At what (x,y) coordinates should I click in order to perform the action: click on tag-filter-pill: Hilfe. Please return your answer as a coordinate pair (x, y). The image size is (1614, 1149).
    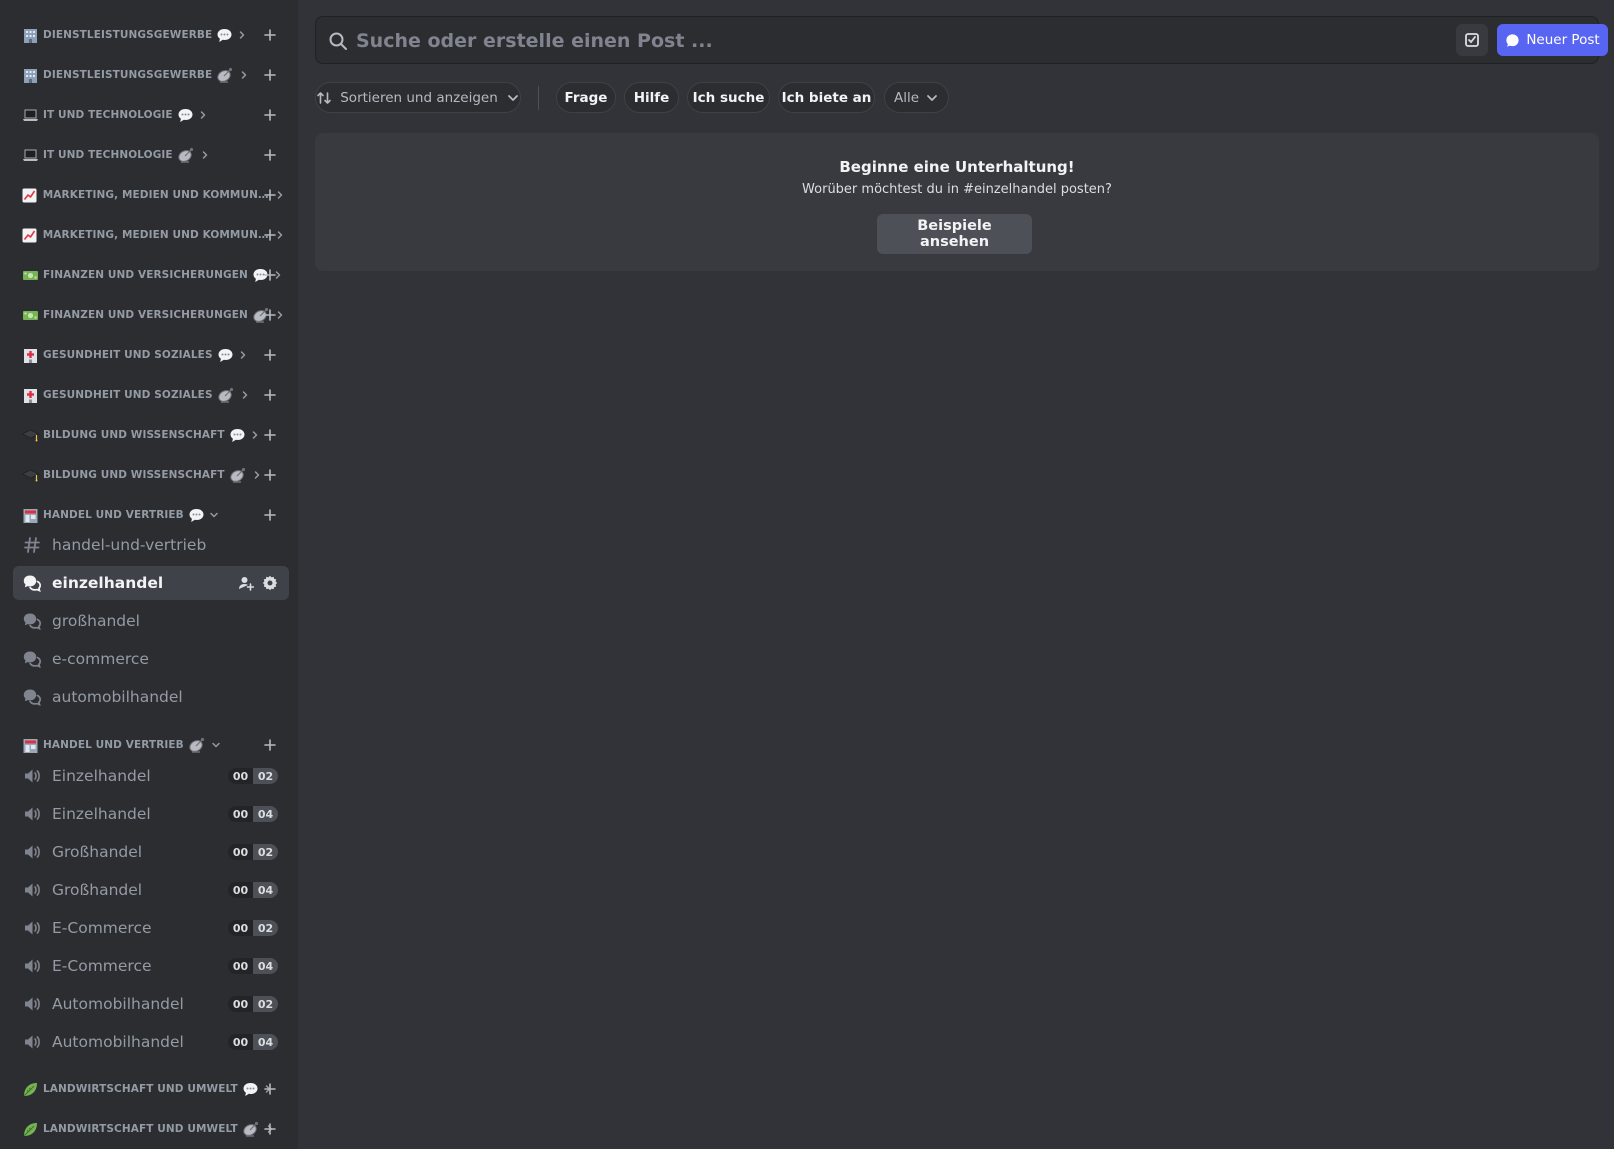
    Looking at the image, I should click on (651, 97).